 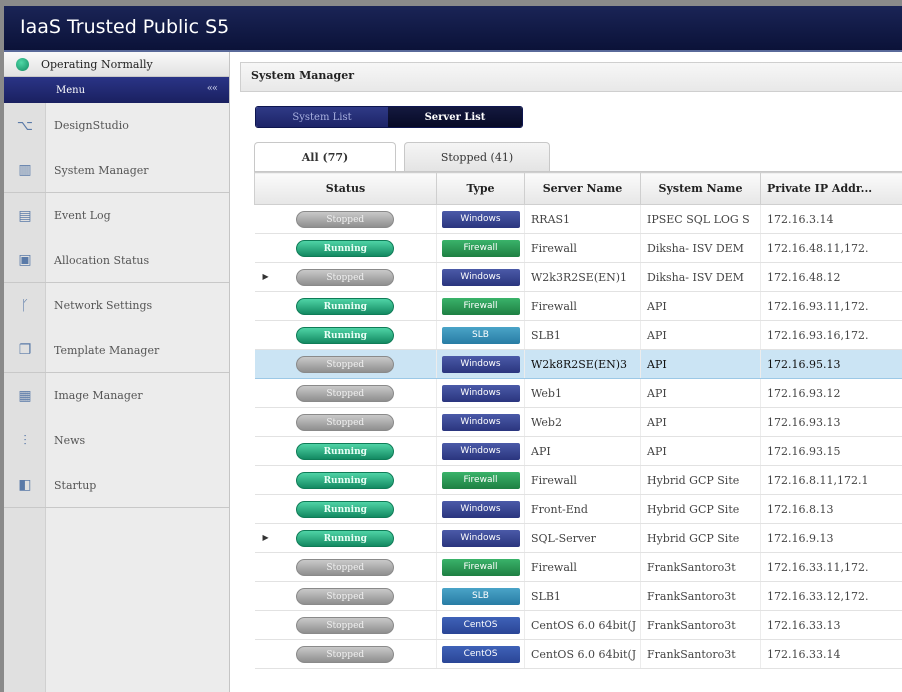 What do you see at coordinates (25, 215) in the screenshot?
I see `log-icon: ▤` at bounding box center [25, 215].